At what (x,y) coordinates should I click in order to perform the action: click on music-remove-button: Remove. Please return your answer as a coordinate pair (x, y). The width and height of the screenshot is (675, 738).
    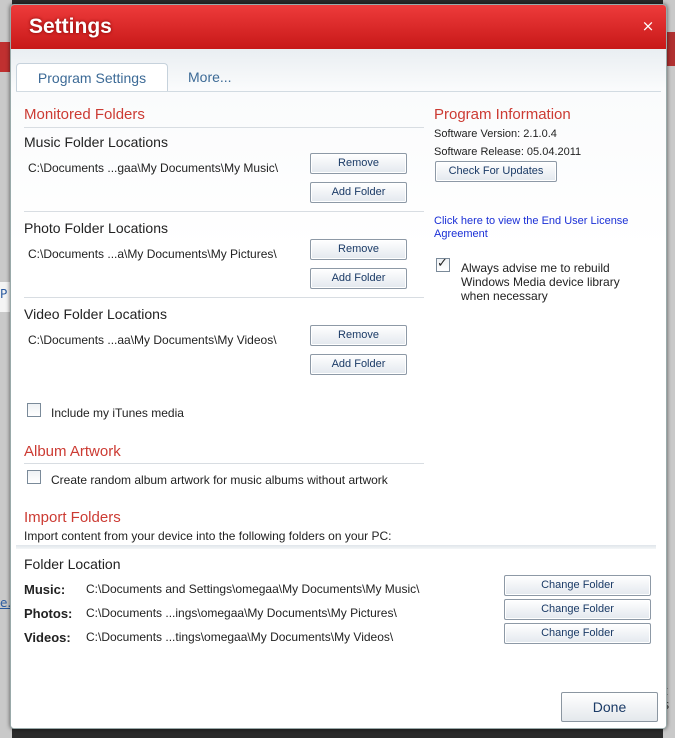
    Looking at the image, I should click on (358, 163).